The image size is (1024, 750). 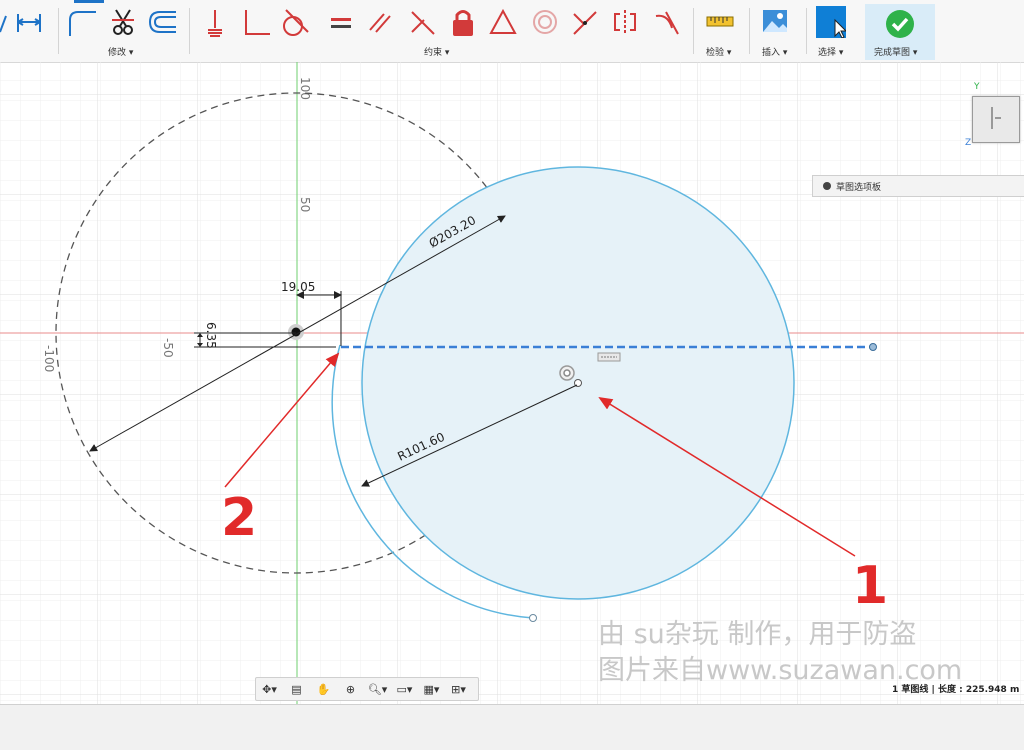 What do you see at coordinates (667, 22) in the screenshot?
I see `curvature-constraint-icon` at bounding box center [667, 22].